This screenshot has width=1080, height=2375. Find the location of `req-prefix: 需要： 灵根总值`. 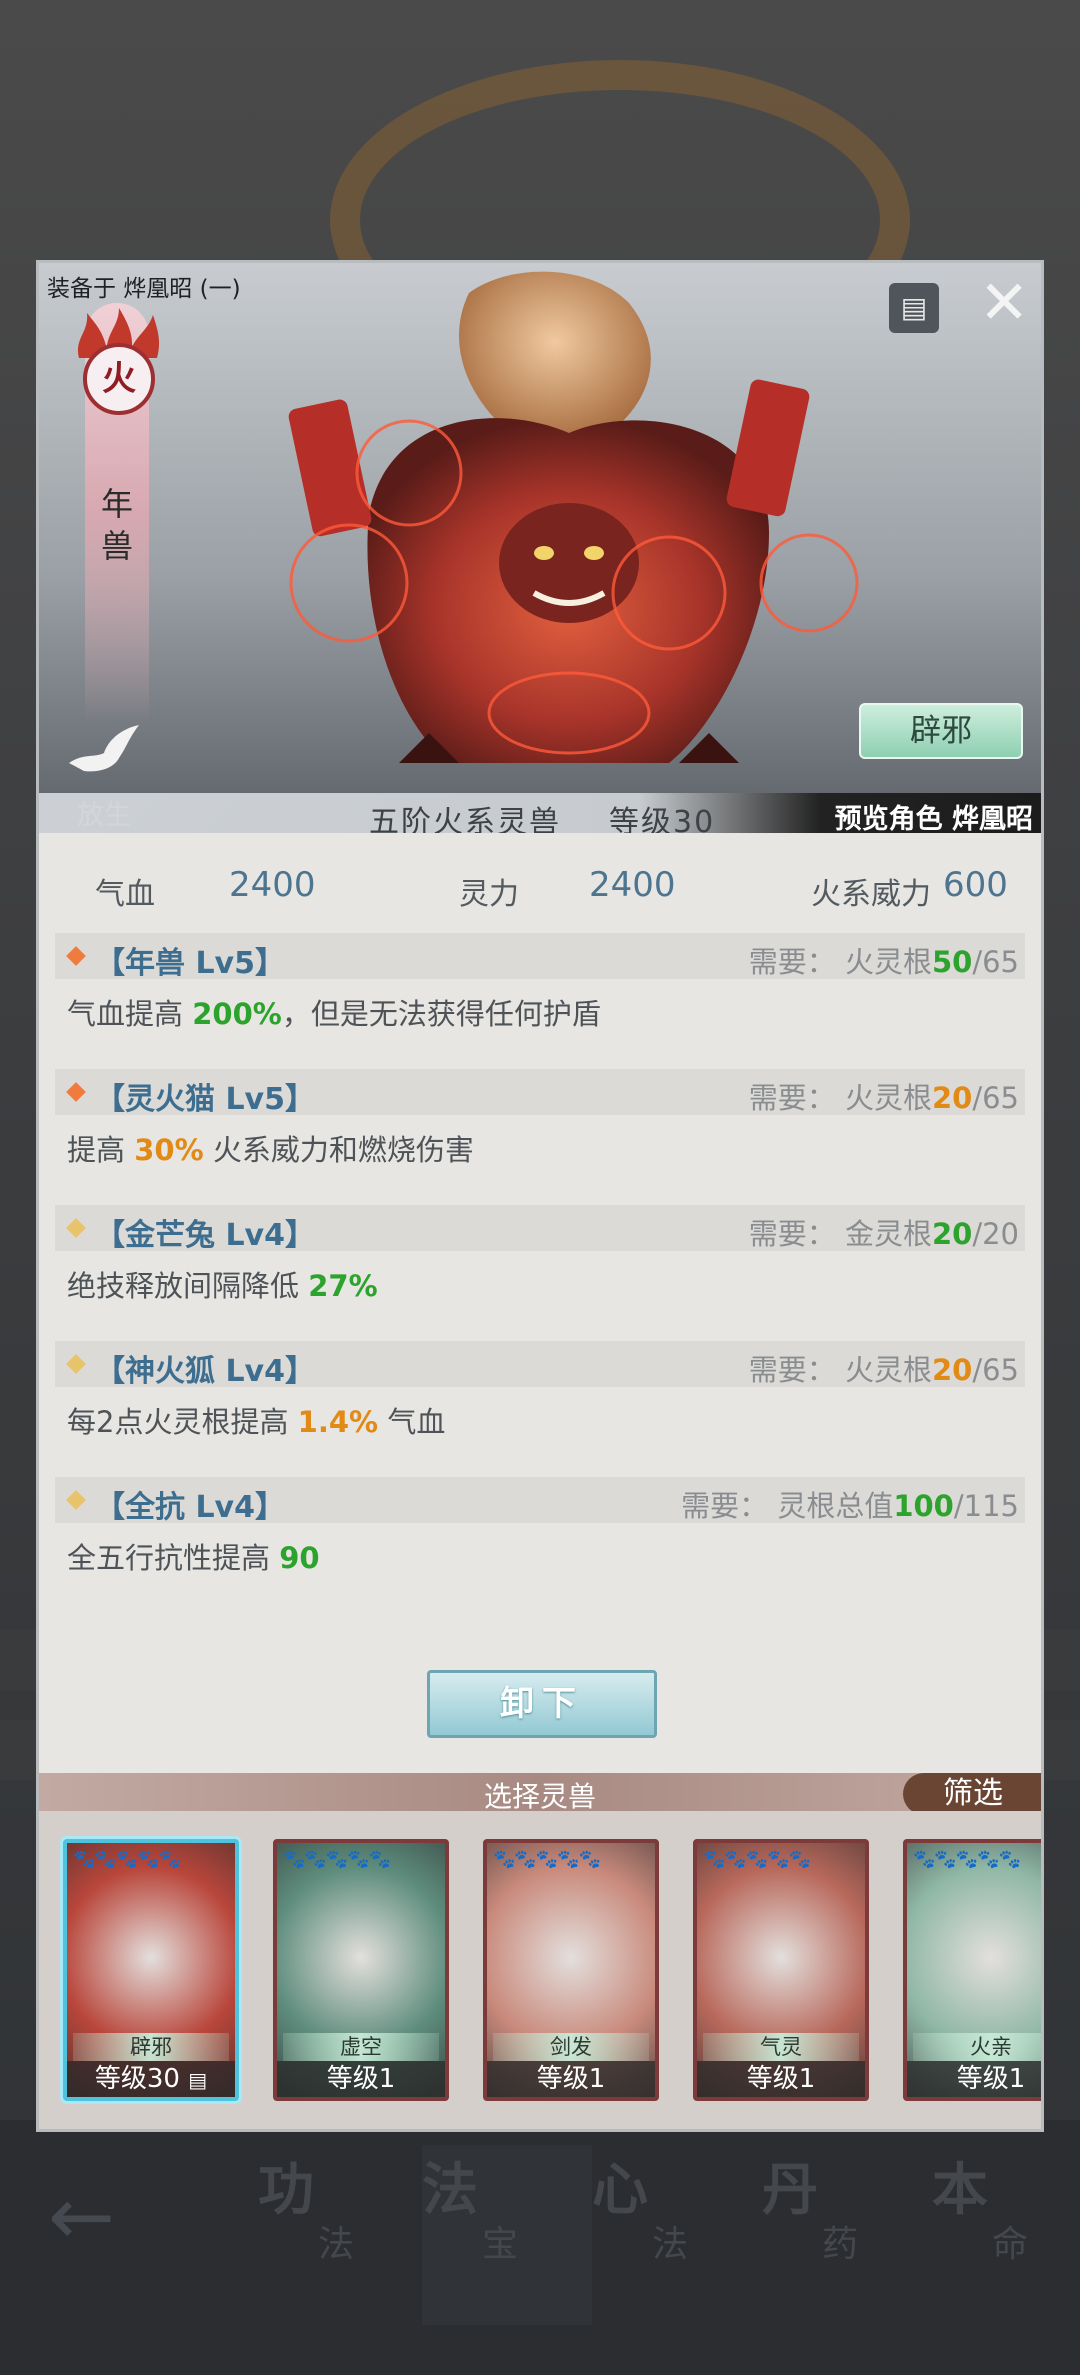

req-prefix: 需要： 灵根总值 is located at coordinates (787, 1506).